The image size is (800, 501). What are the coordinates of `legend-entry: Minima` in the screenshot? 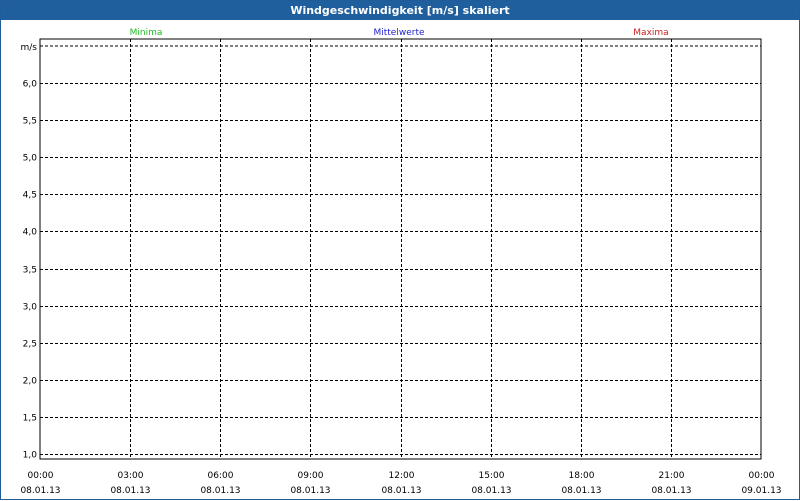 It's located at (146, 33).